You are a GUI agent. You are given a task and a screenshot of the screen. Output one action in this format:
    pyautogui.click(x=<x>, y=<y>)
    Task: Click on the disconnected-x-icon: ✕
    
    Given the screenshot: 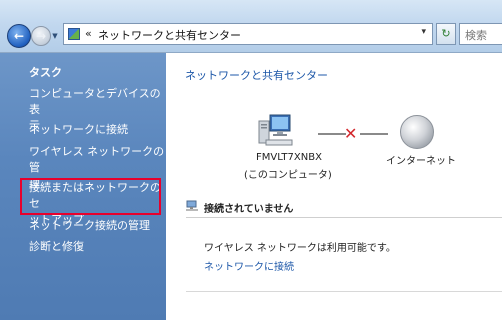 What is the action you would take?
    pyautogui.click(x=350, y=133)
    